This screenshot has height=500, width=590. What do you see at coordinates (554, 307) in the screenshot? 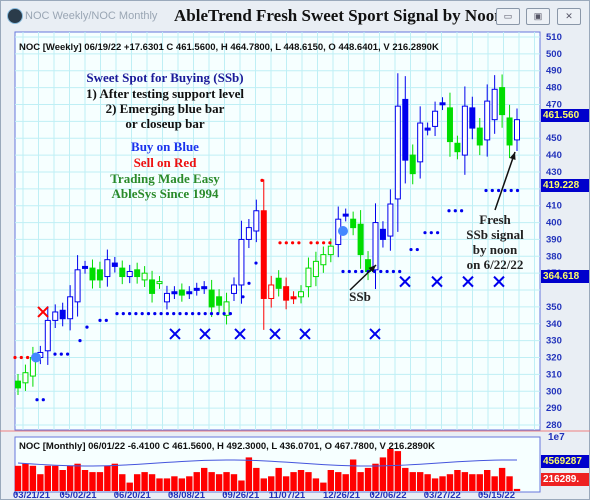
I see `y-tick-label: 350` at bounding box center [554, 307].